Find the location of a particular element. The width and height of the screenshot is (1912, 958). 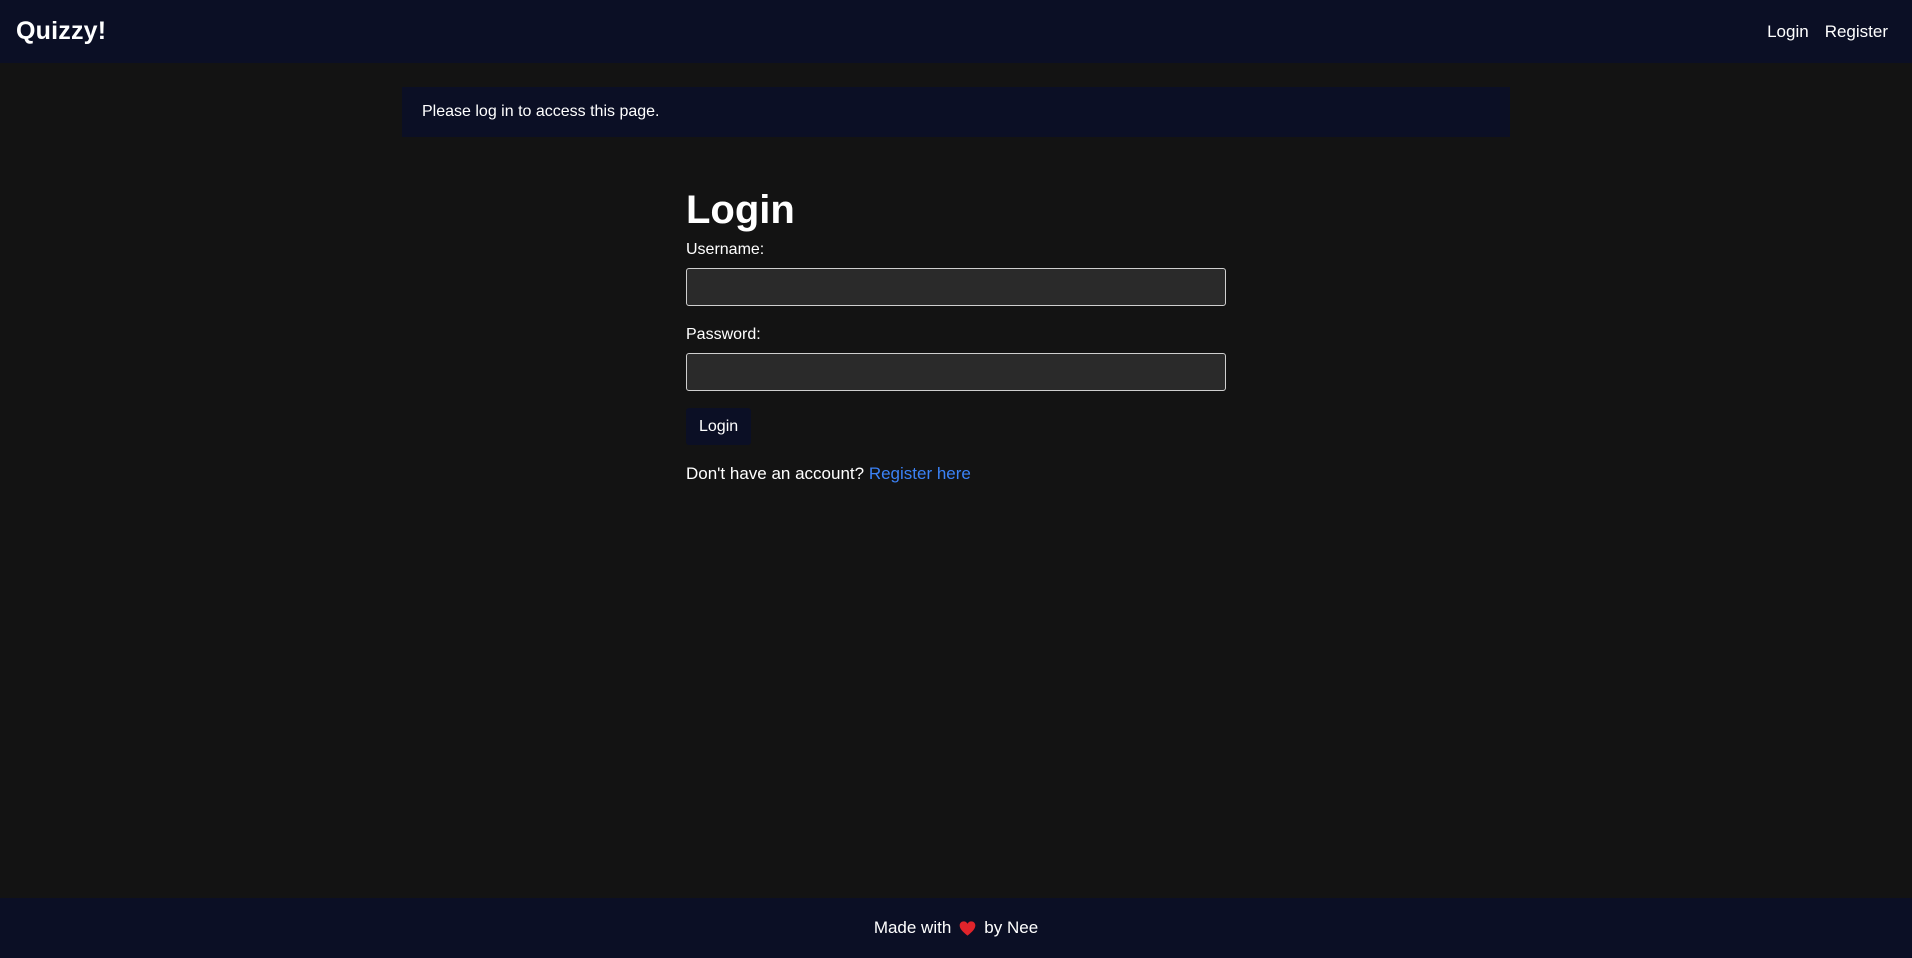

footer-suffix: by Nee is located at coordinates (1011, 927).